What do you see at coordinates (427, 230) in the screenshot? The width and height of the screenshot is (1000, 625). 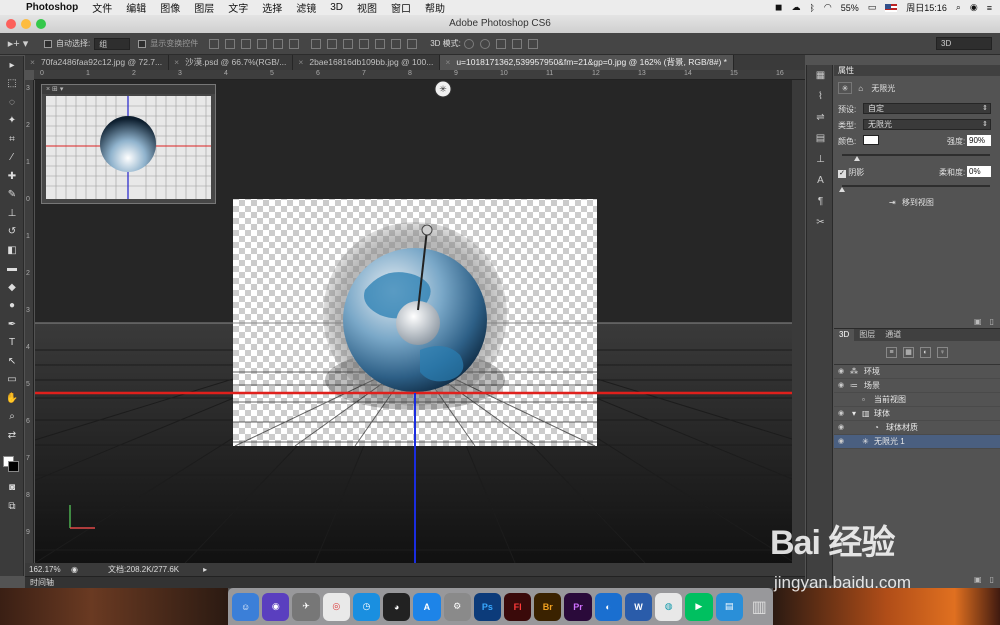 I see `light-handle-knob` at bounding box center [427, 230].